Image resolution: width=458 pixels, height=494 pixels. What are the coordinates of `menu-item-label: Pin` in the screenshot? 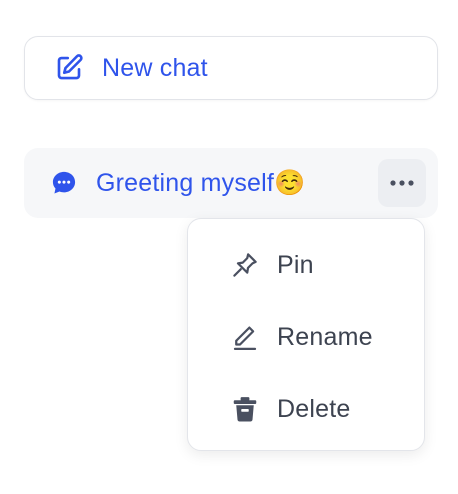 It's located at (295, 264).